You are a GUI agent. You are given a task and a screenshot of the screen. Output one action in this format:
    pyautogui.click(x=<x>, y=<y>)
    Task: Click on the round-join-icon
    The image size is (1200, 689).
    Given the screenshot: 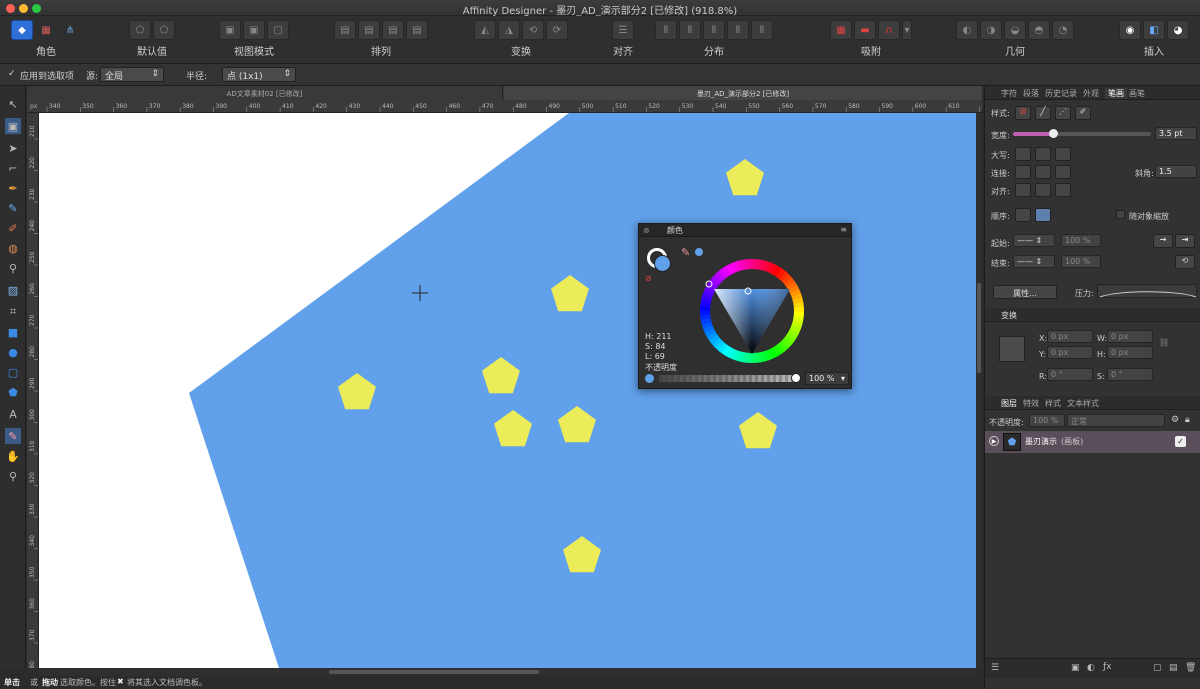 What is the action you would take?
    pyautogui.click(x=1043, y=172)
    